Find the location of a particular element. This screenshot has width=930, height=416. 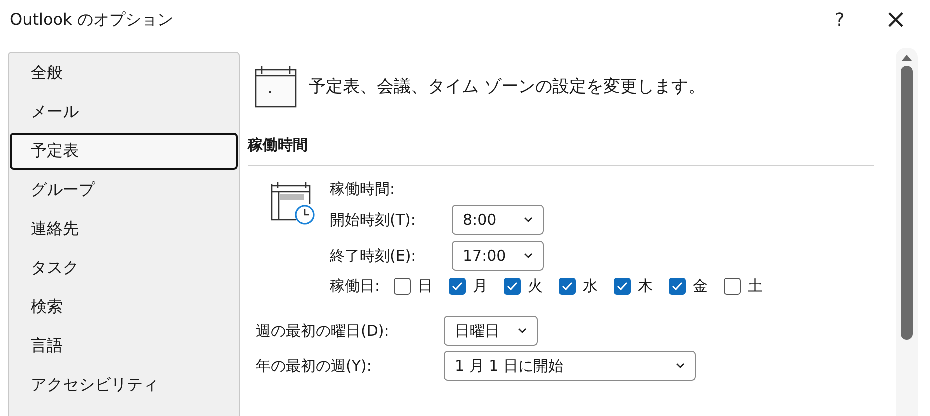

checkbox-label: 木 is located at coordinates (646, 286).